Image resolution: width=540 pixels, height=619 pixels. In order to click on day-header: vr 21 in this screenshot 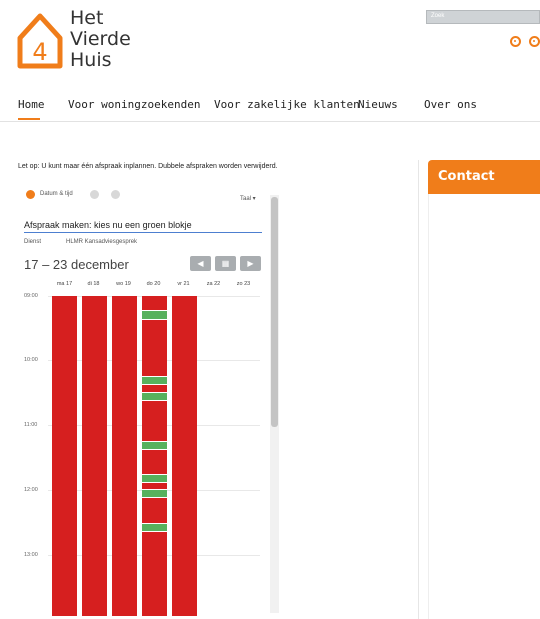, I will do `click(183, 284)`.